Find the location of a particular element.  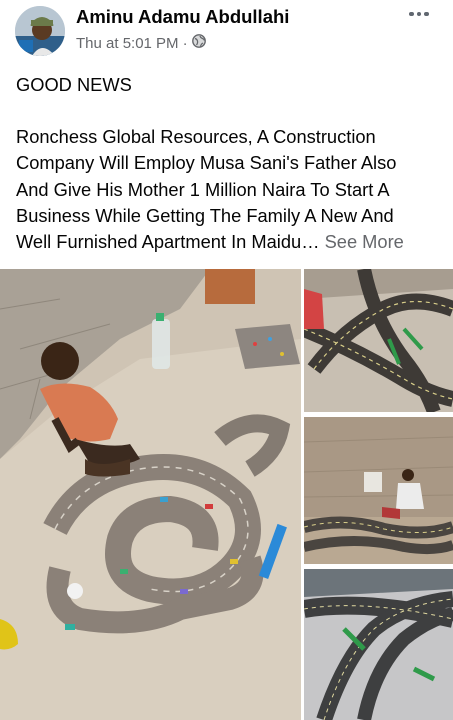

globe-icon is located at coordinates (198, 43).